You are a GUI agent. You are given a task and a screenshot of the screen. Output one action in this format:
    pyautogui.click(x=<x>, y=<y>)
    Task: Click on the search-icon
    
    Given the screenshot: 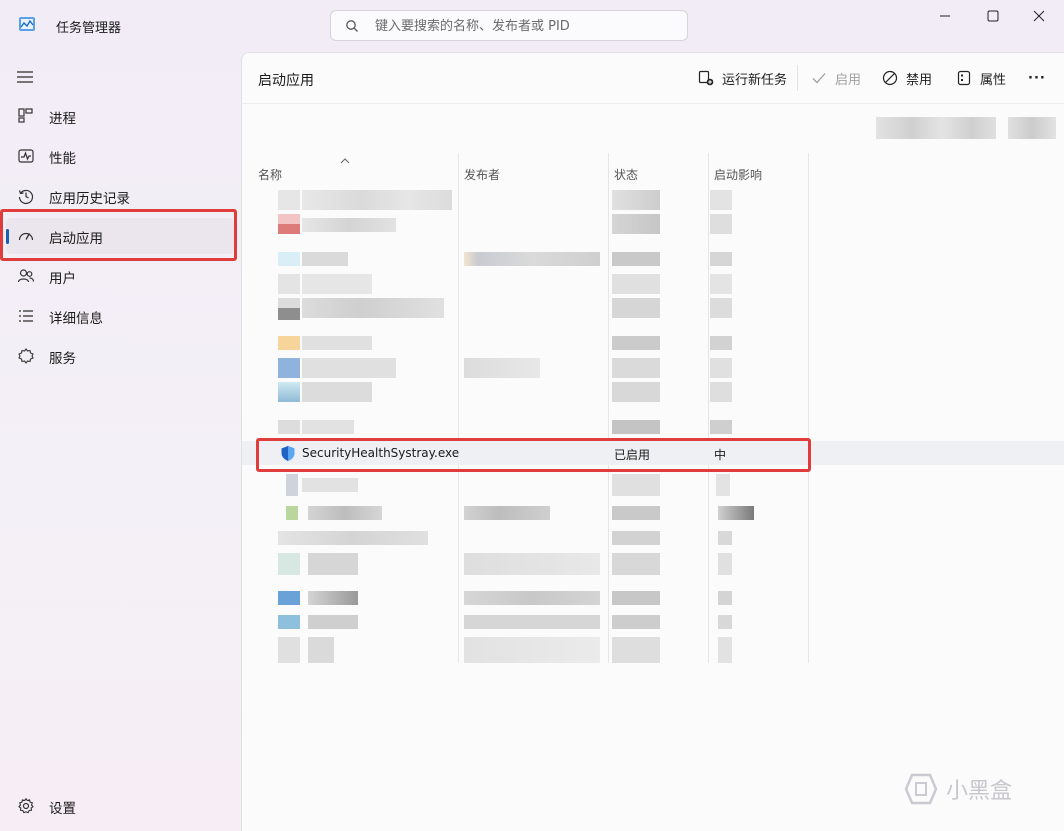 What is the action you would take?
    pyautogui.click(x=352, y=26)
    